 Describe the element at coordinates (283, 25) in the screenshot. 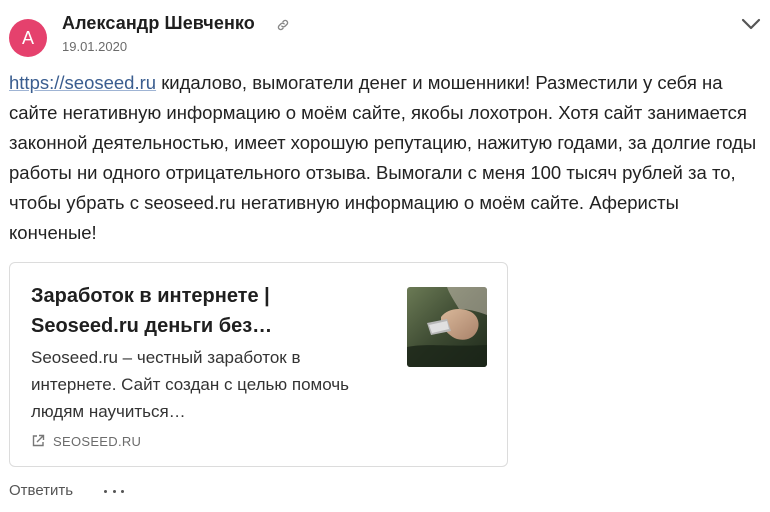

I see `link-icon` at that location.